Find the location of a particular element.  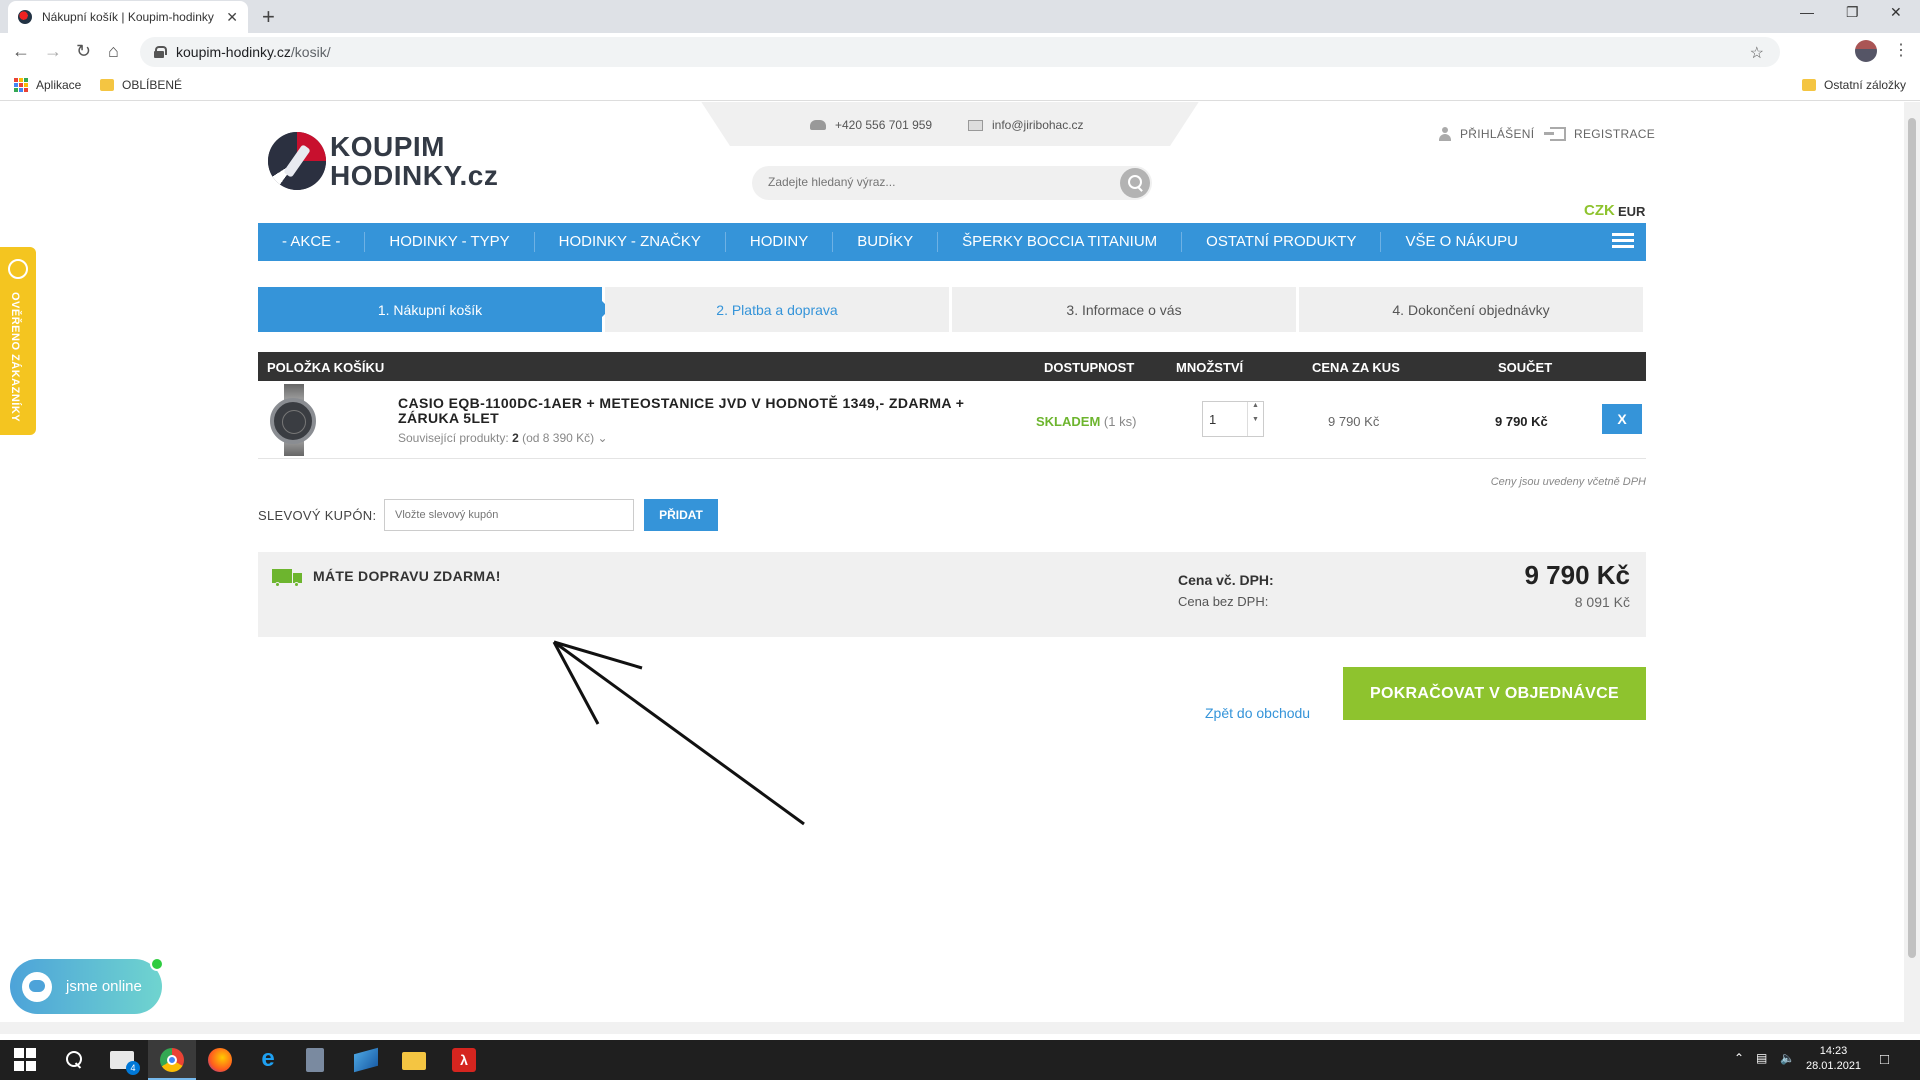

logo-compass-icon is located at coordinates (297, 161).